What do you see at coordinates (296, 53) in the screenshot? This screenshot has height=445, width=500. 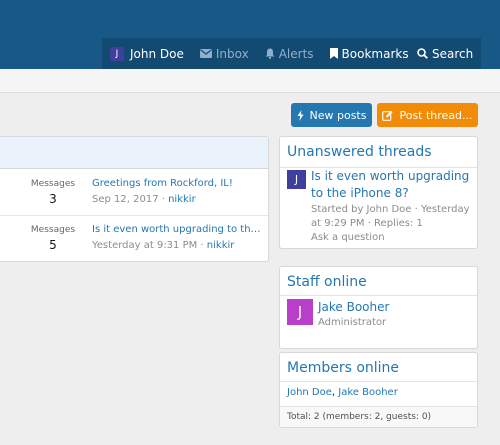 I see `nav-alerts-label: Alerts` at bounding box center [296, 53].